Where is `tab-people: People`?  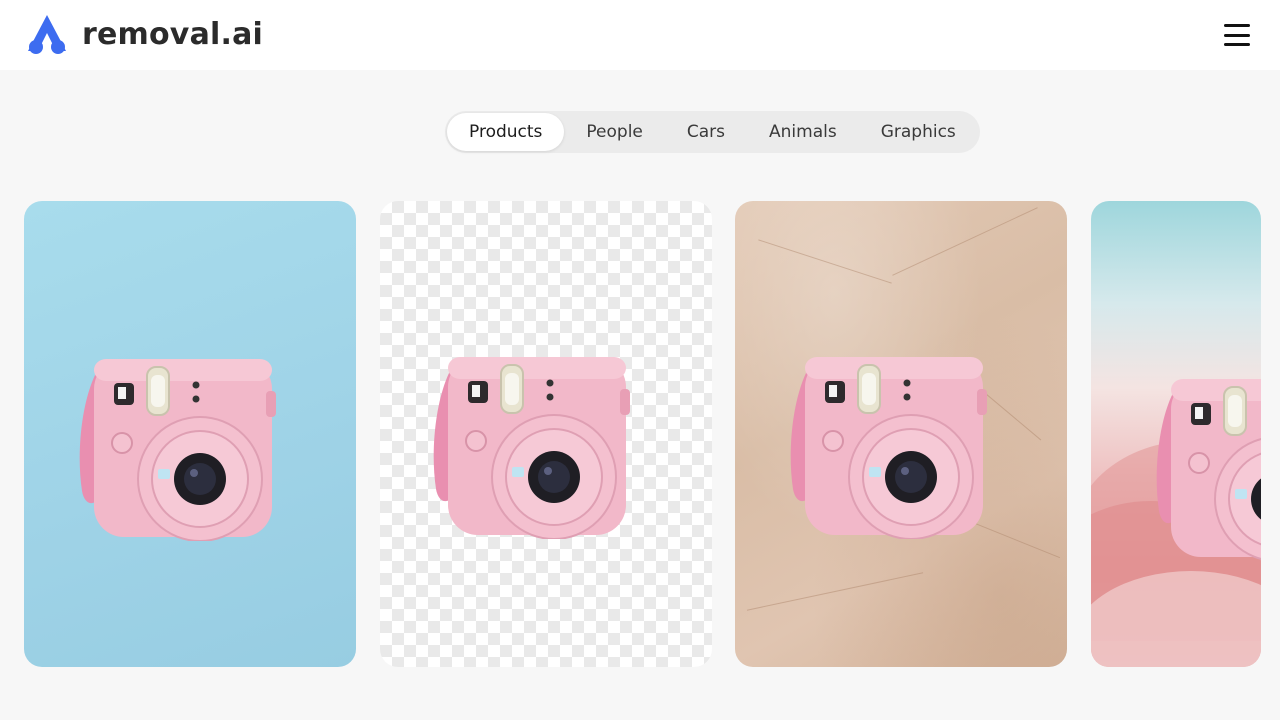
tab-people: People is located at coordinates (614, 132).